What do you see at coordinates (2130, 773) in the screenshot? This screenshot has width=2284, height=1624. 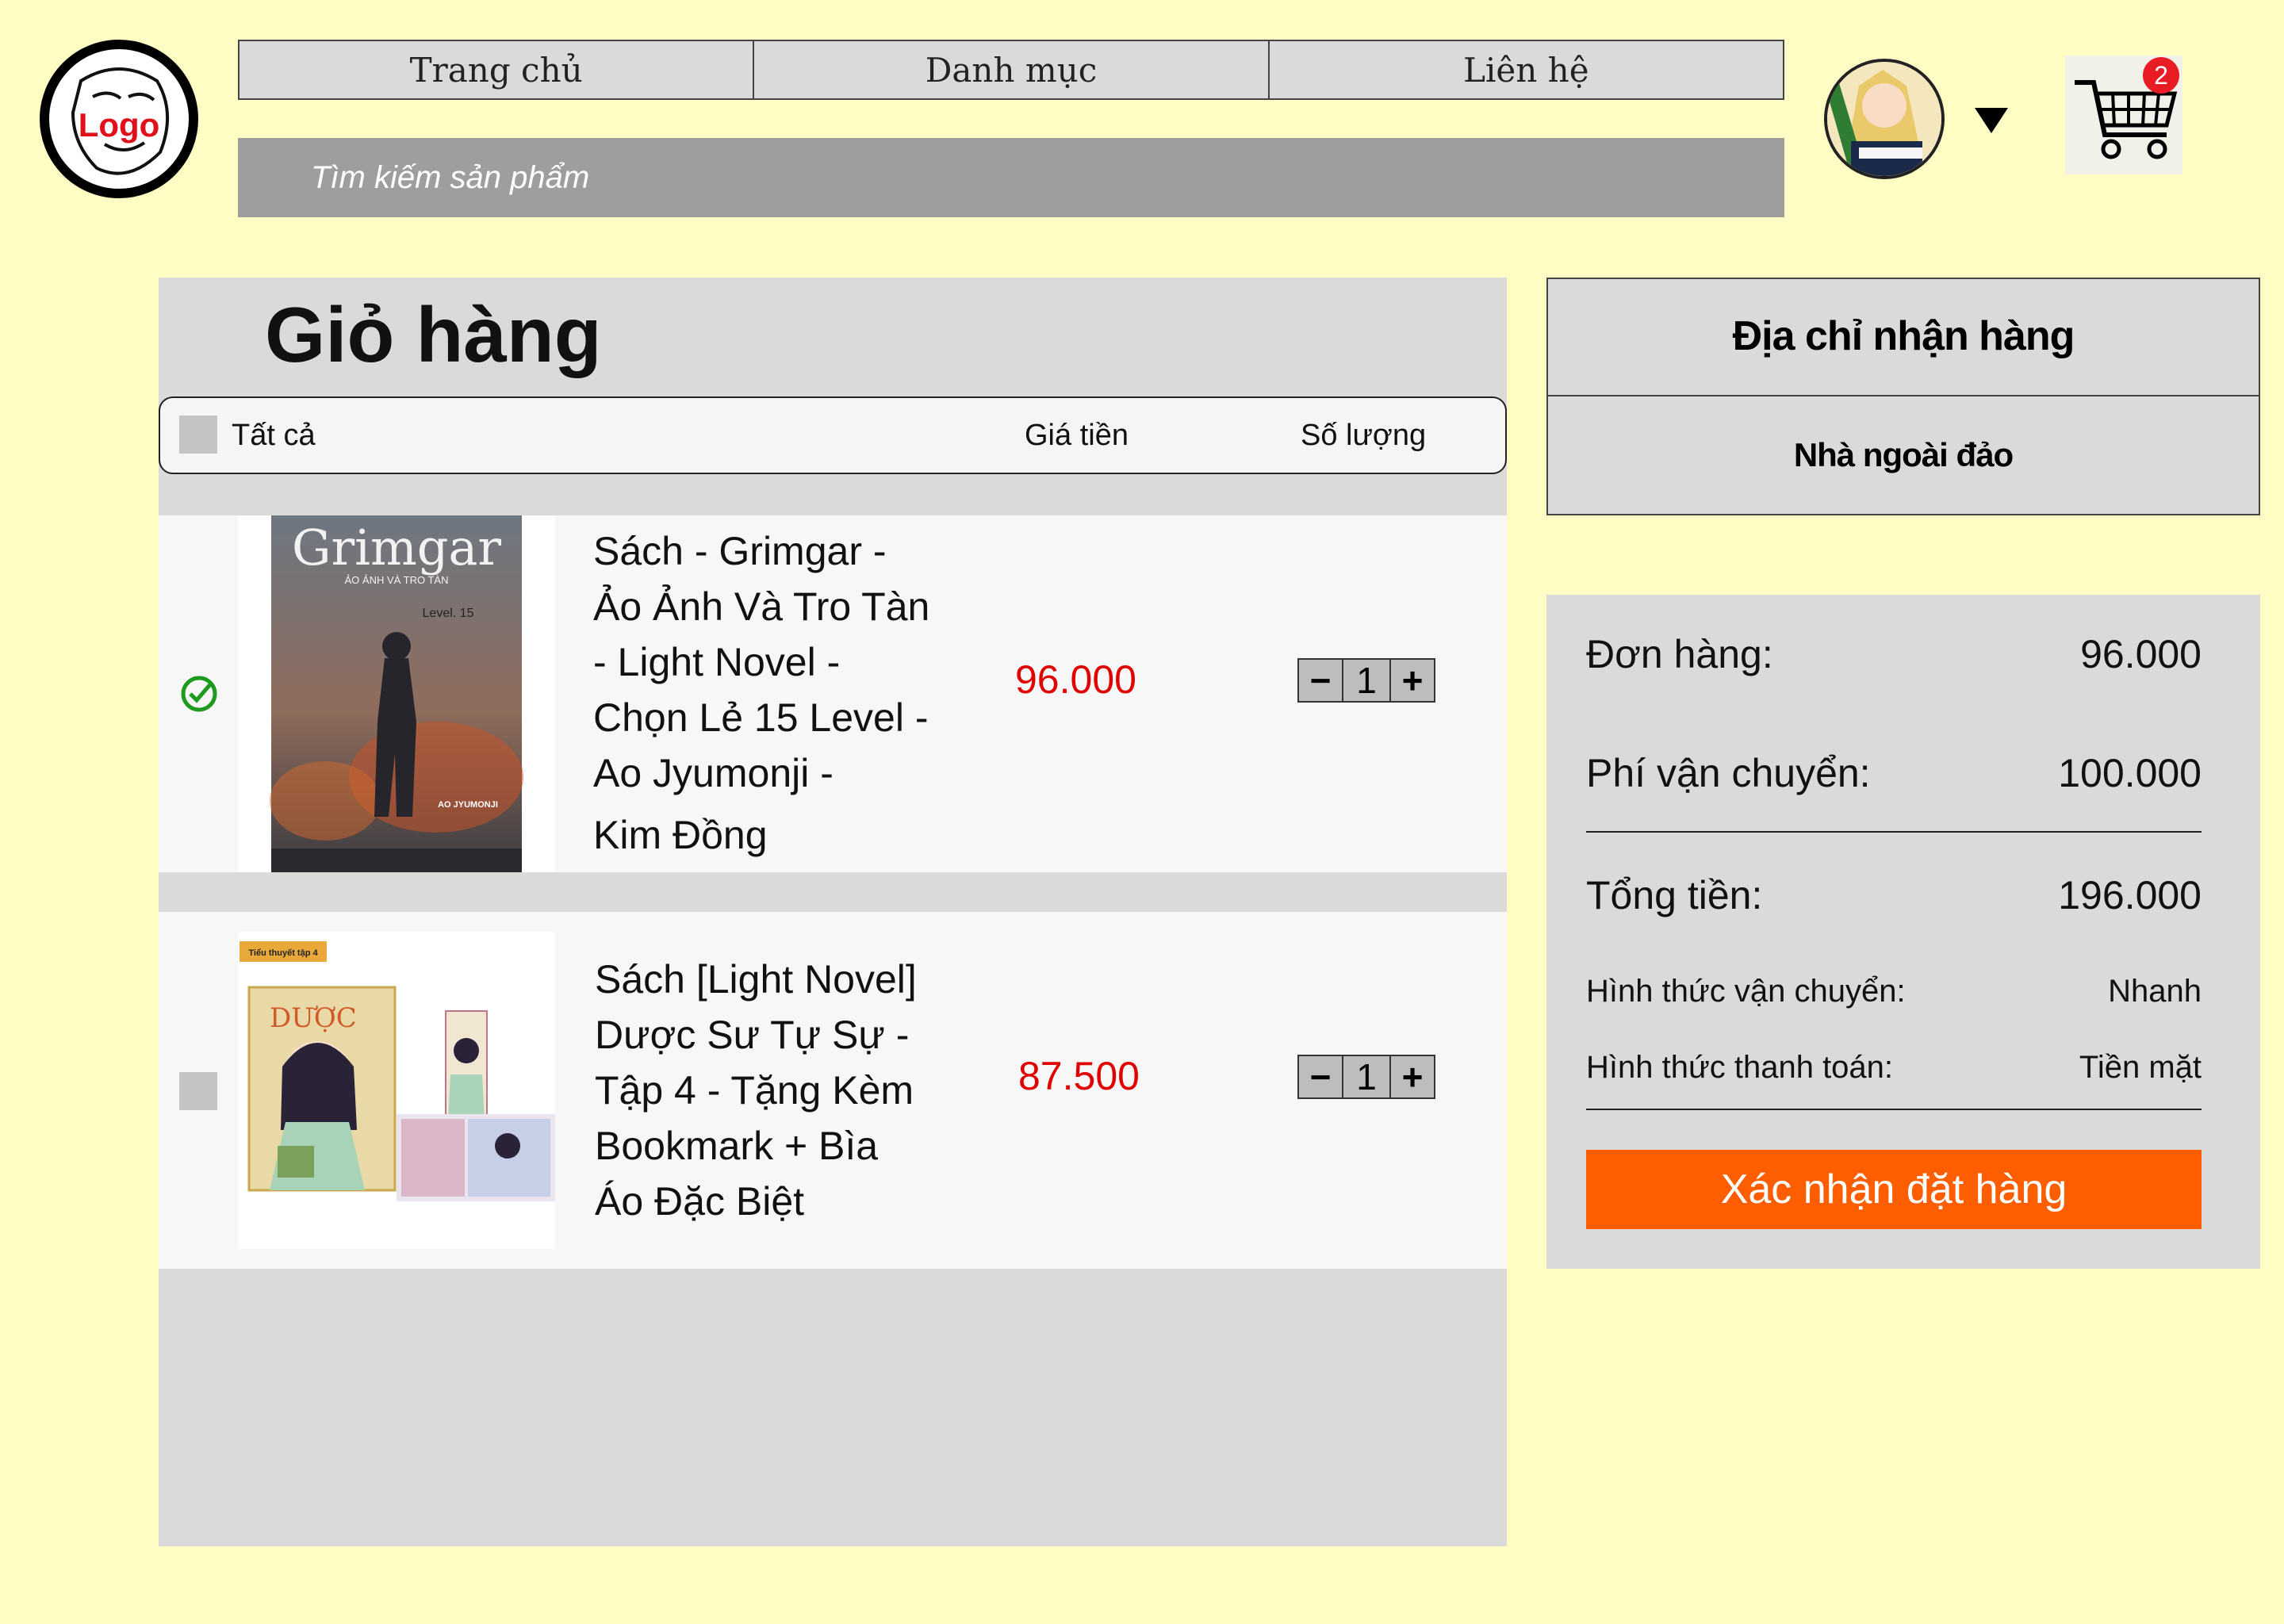 I see `shipping-fee-value: 100.000` at bounding box center [2130, 773].